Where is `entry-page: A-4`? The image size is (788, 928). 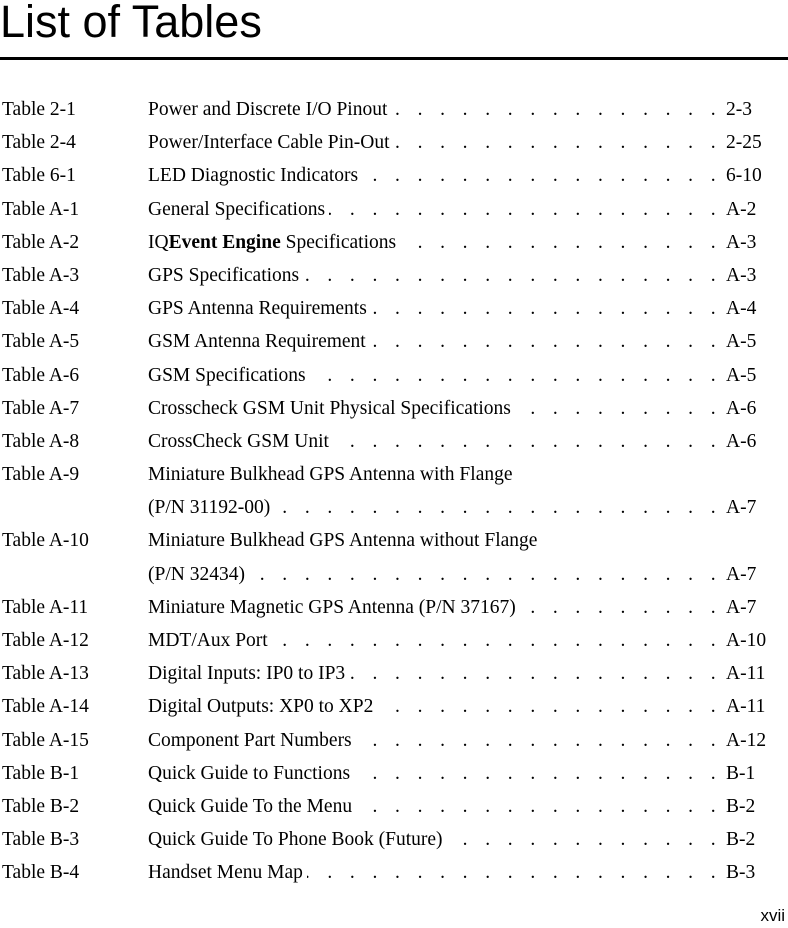
entry-page: A-4 is located at coordinates (740, 309).